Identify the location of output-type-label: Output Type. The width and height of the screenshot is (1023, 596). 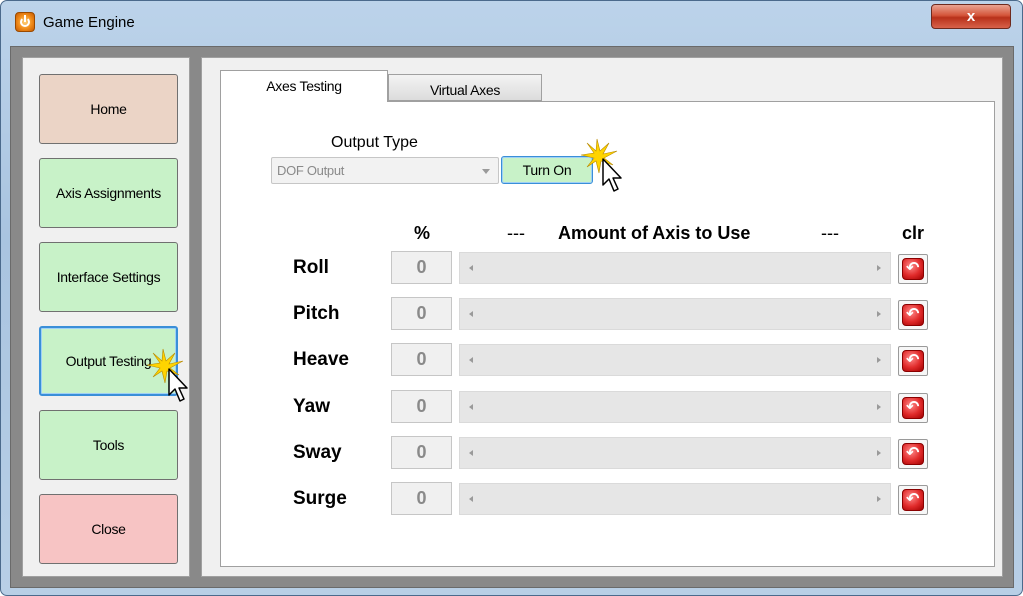
(374, 142).